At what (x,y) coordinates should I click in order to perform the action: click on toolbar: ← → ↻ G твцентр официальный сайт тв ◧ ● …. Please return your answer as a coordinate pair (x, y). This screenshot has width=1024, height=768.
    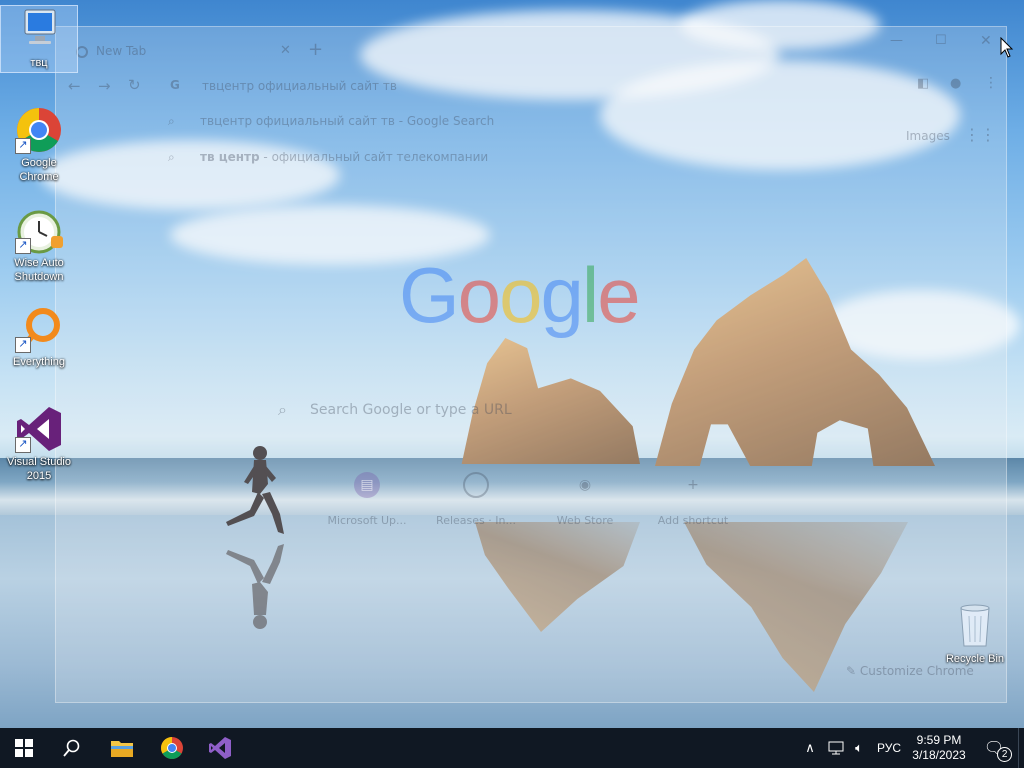
    Looking at the image, I should click on (531, 88).